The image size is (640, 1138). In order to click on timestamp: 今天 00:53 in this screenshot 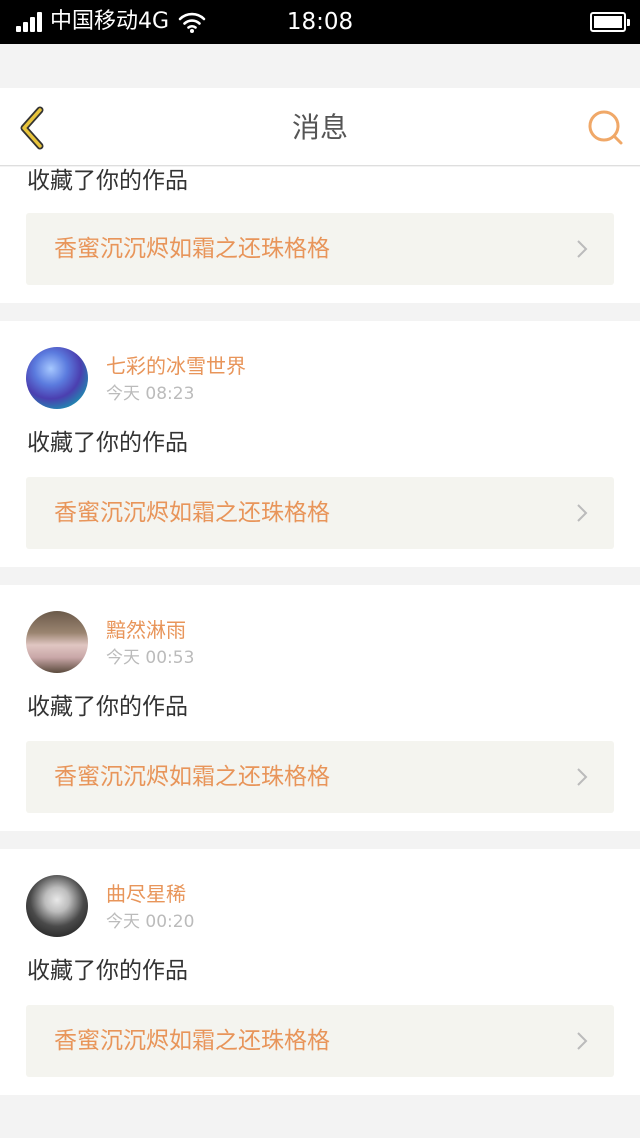, I will do `click(150, 658)`.